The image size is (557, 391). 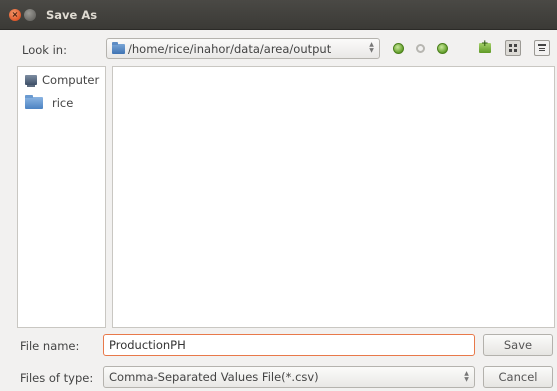 I want to click on forward-button, so click(x=420, y=48).